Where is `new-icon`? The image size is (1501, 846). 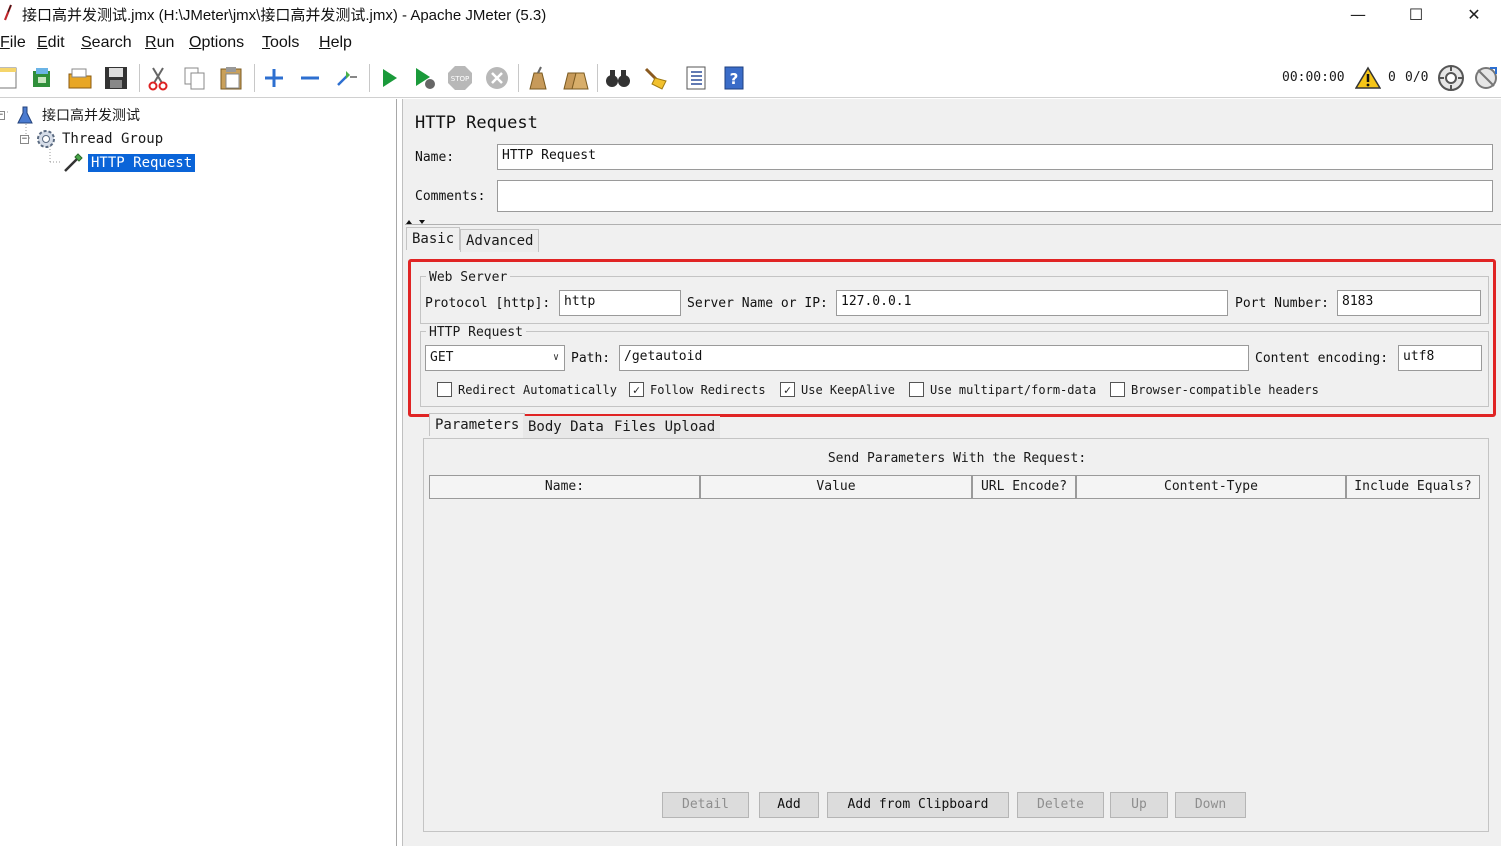 new-icon is located at coordinates (11, 78).